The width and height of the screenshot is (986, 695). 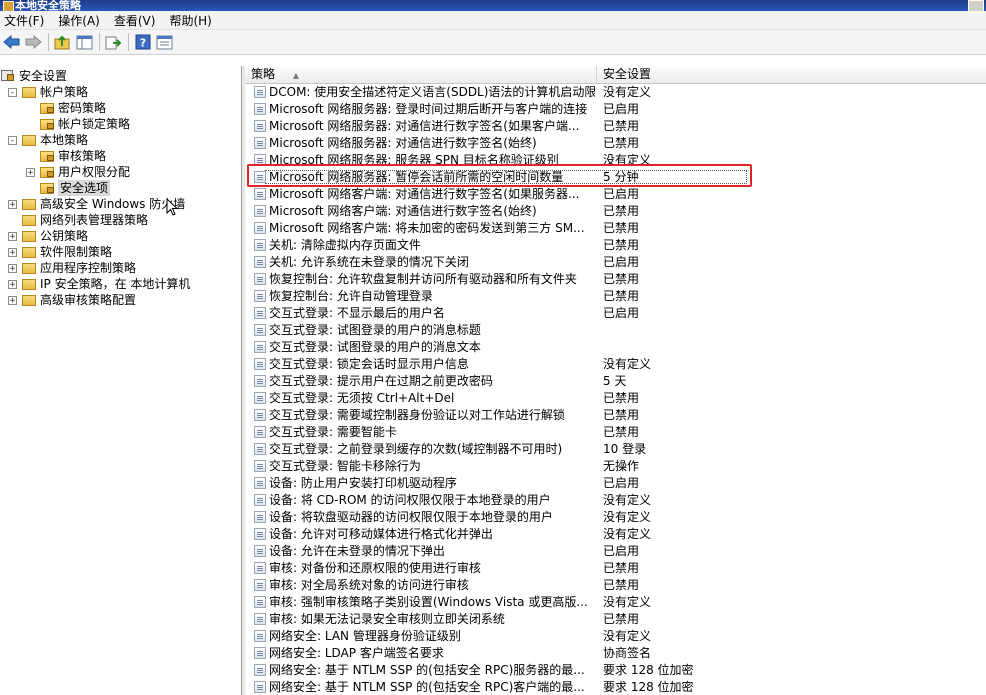 What do you see at coordinates (84, 42) in the screenshot?
I see `show-tree-icon` at bounding box center [84, 42].